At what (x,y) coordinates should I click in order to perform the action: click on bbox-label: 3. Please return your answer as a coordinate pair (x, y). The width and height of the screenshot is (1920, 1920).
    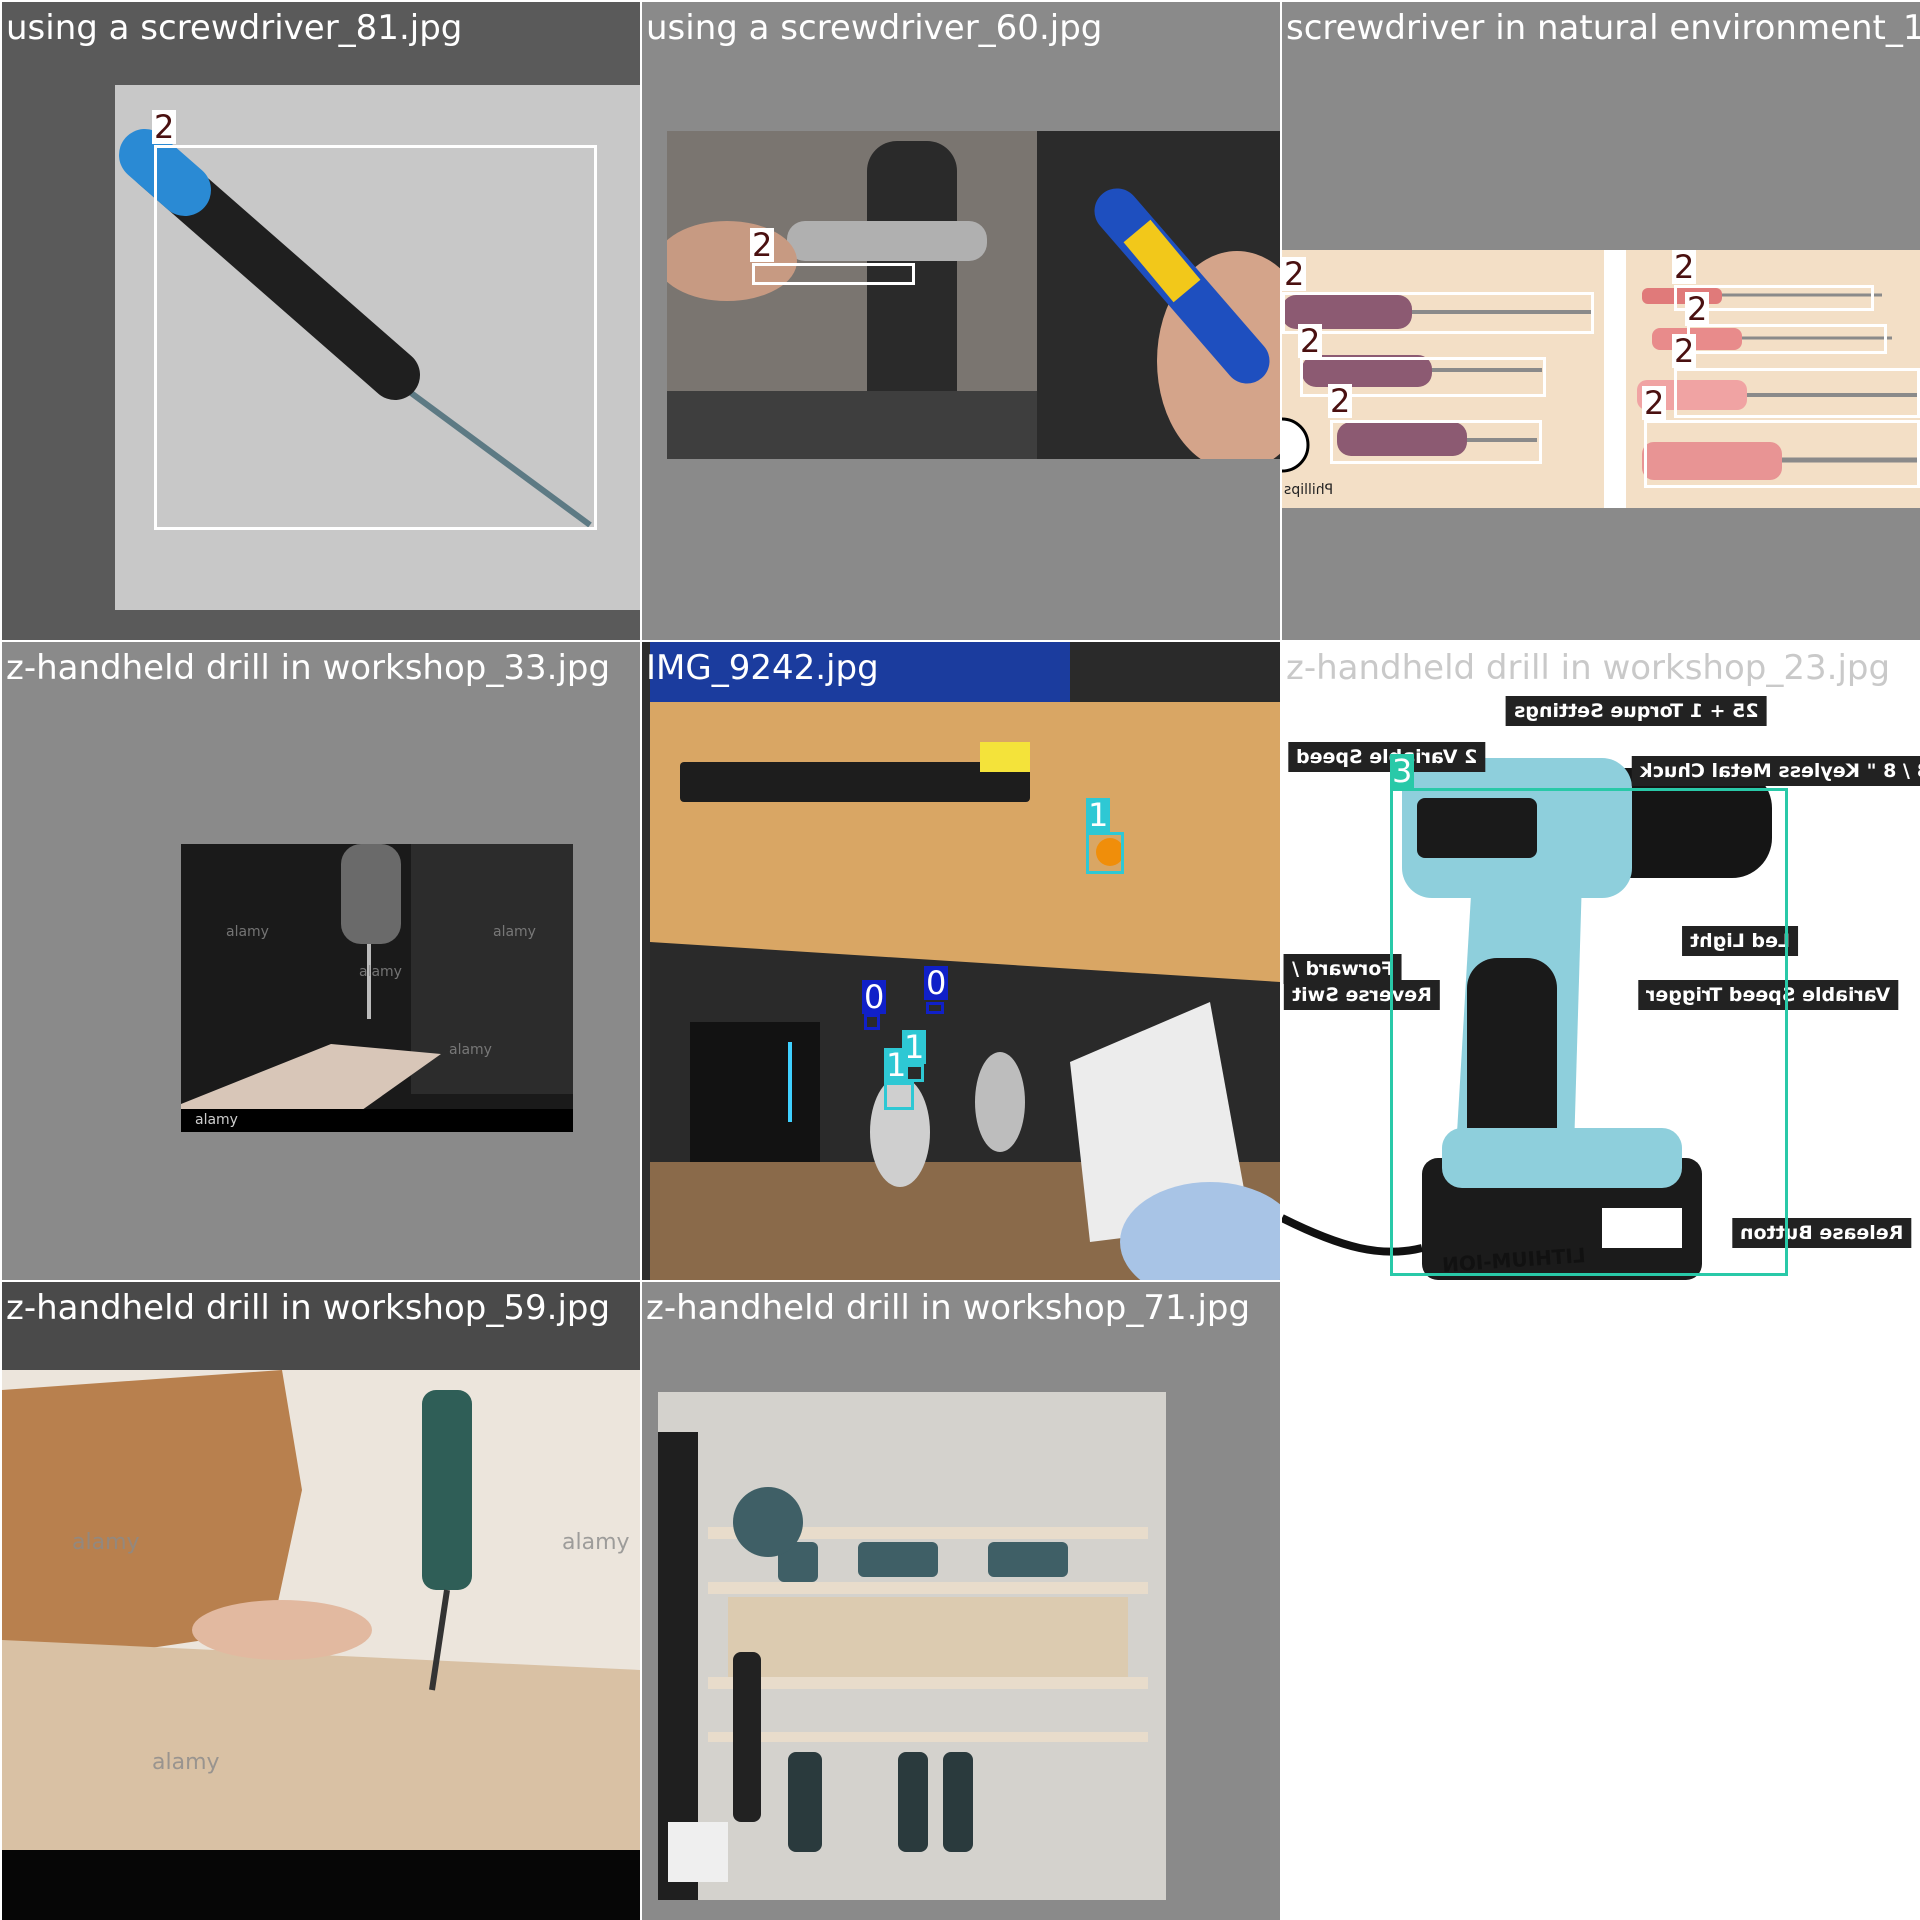
    Looking at the image, I should click on (1402, 771).